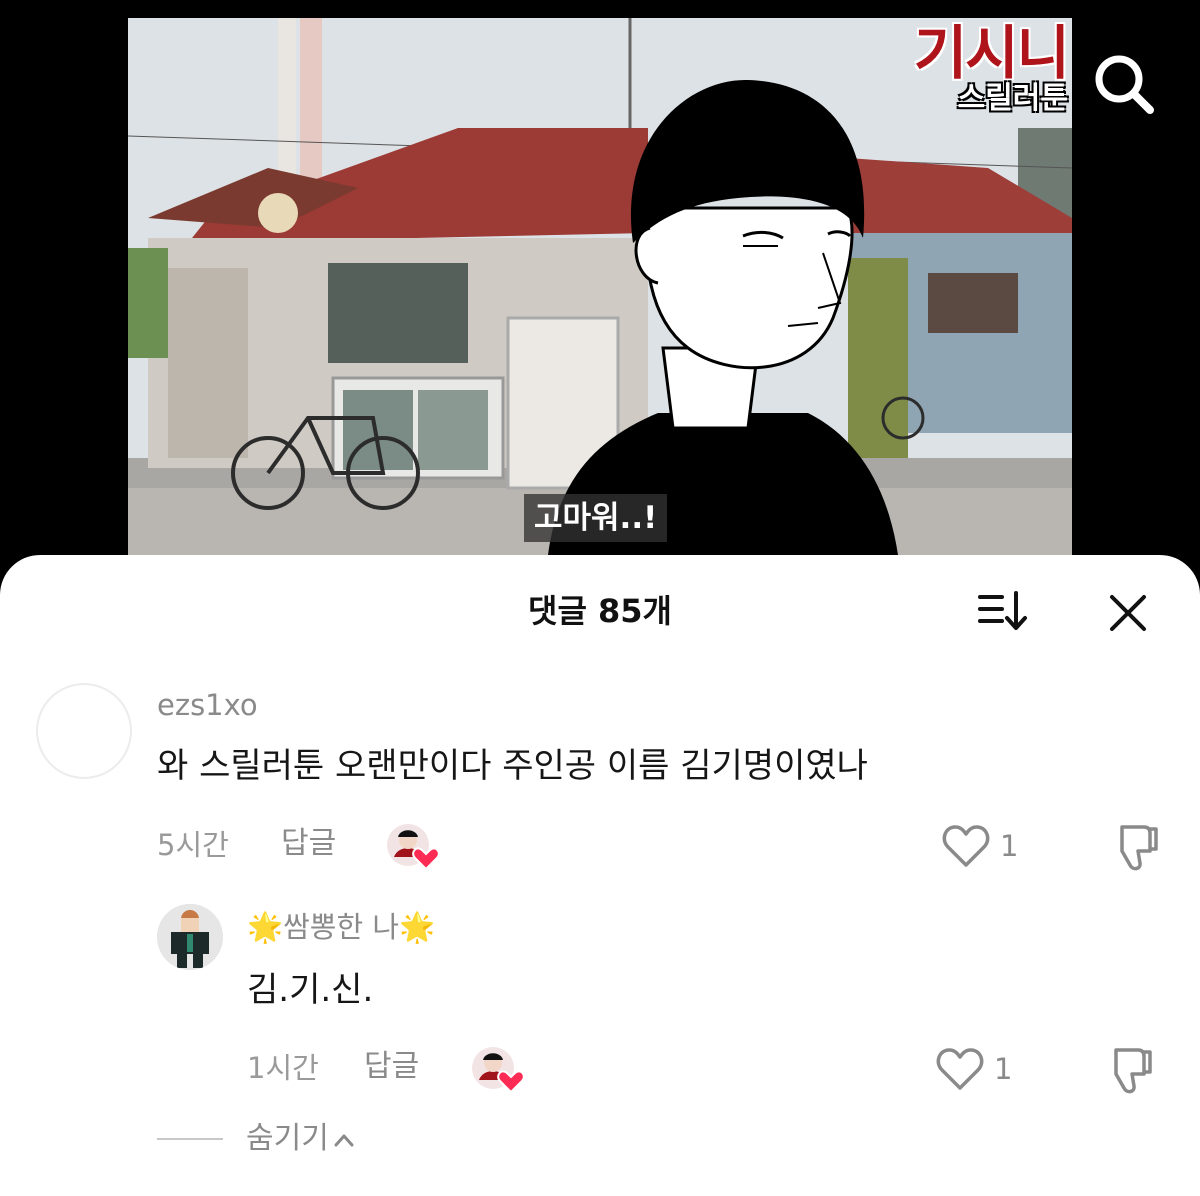  Describe the element at coordinates (596, 518) in the screenshot. I see `video-caption: 고마워..!` at that location.